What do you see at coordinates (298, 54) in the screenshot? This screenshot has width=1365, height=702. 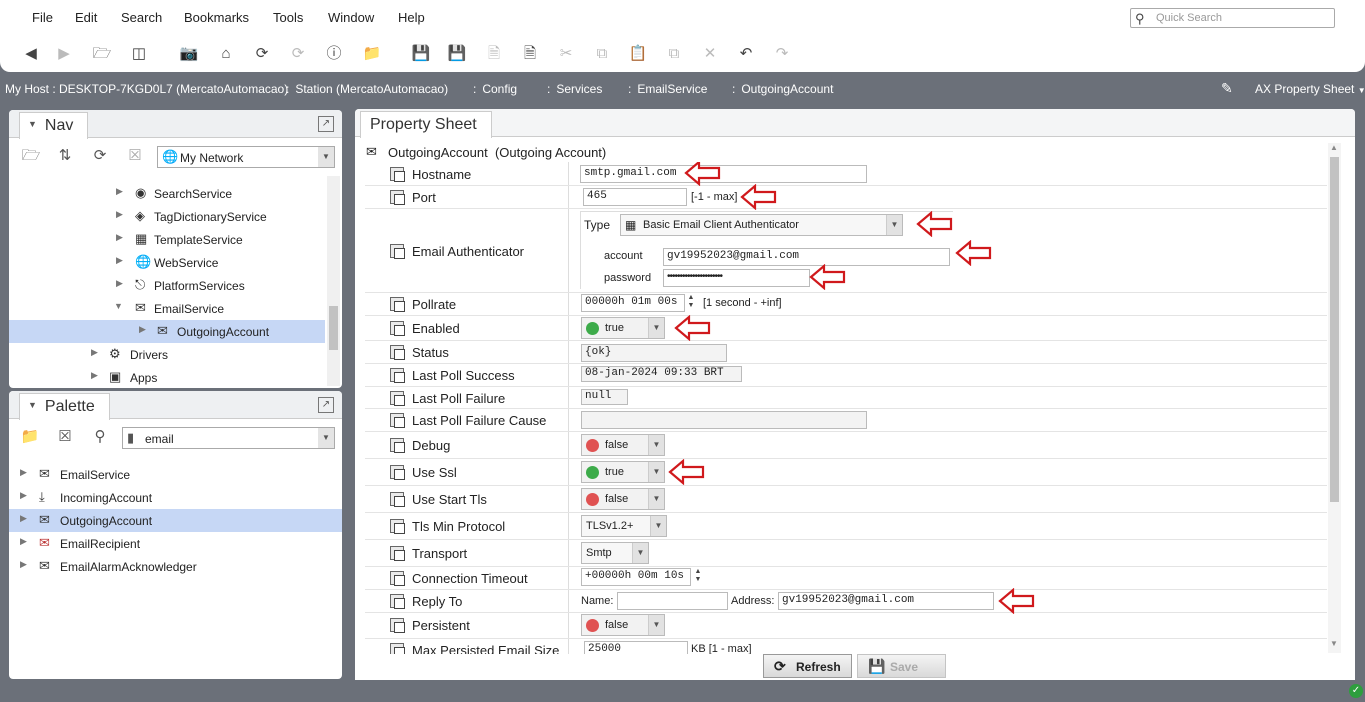 I see `hyperlink-icon: ⟳` at bounding box center [298, 54].